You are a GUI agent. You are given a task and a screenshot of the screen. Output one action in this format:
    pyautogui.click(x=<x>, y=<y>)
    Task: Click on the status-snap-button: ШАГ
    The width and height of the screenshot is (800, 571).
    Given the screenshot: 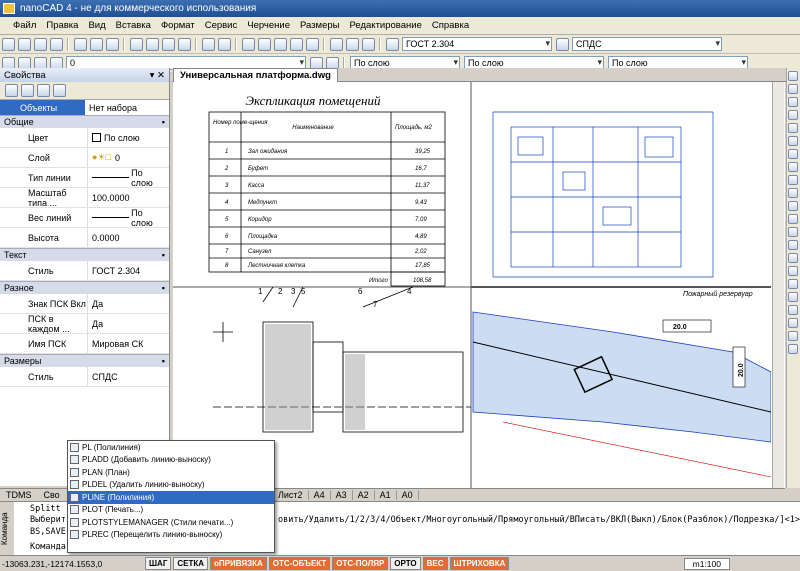 What is the action you would take?
    pyautogui.click(x=158, y=563)
    